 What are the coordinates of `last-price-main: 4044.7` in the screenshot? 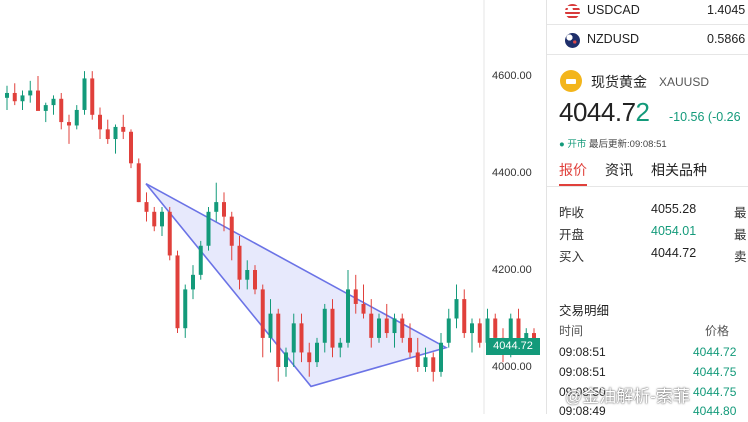 It's located at (597, 112).